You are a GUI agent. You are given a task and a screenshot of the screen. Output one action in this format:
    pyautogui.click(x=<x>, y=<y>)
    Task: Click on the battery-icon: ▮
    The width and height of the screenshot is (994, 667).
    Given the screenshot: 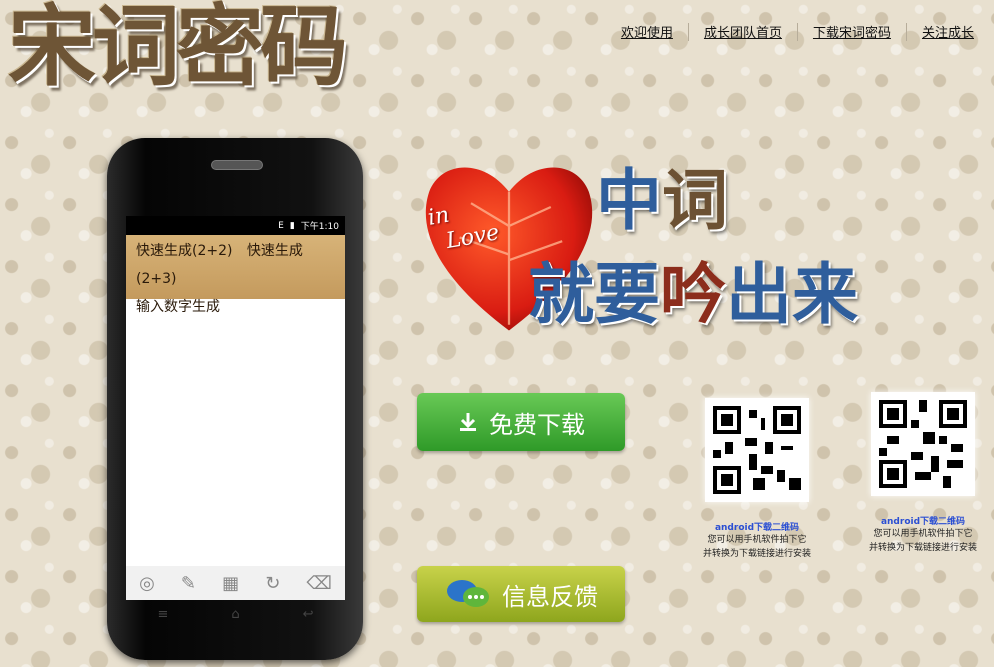 What is the action you would take?
    pyautogui.click(x=292, y=225)
    